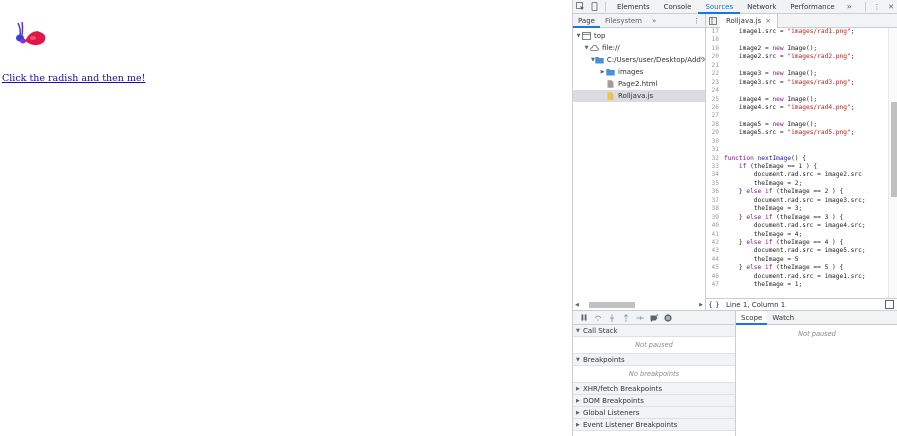 This screenshot has height=436, width=897. I want to click on code-line: 46 document.rad.src = image1.src;, so click(797, 277).